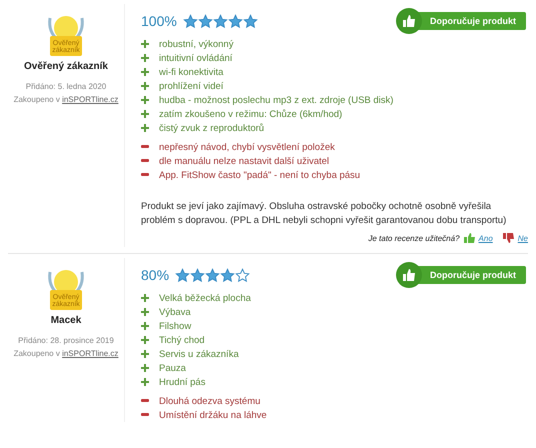 The image size is (536, 448). What do you see at coordinates (508, 238) in the screenshot?
I see `thumbs-down-icon` at bounding box center [508, 238].